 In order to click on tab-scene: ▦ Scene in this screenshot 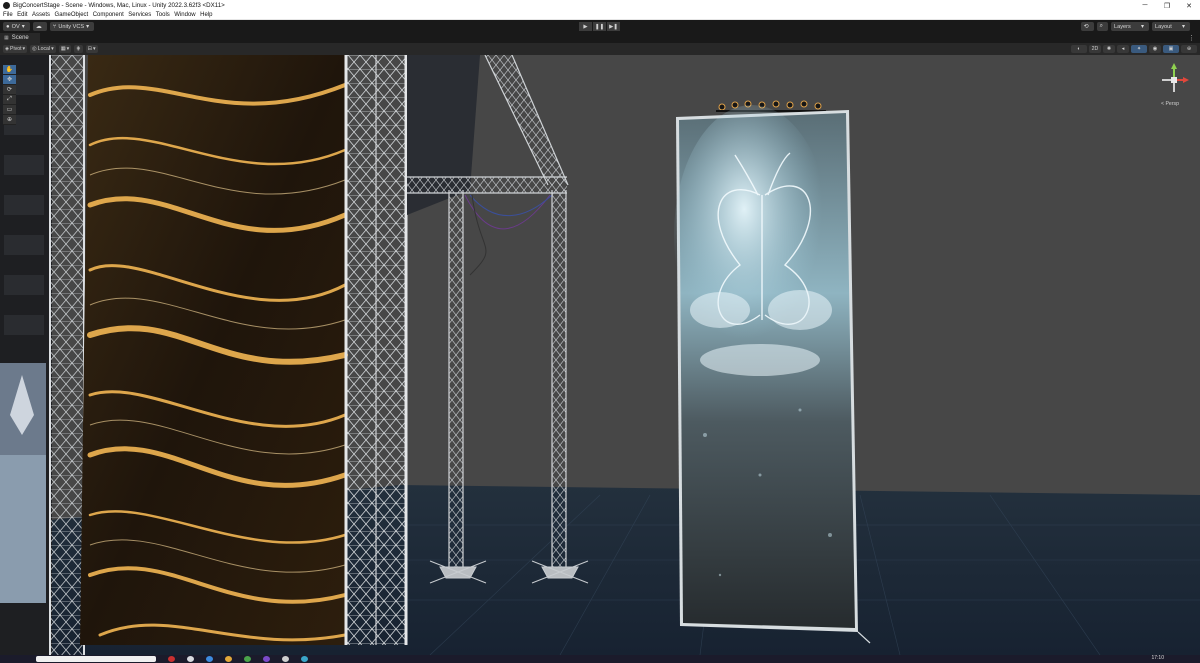, I will do `click(20, 38)`.